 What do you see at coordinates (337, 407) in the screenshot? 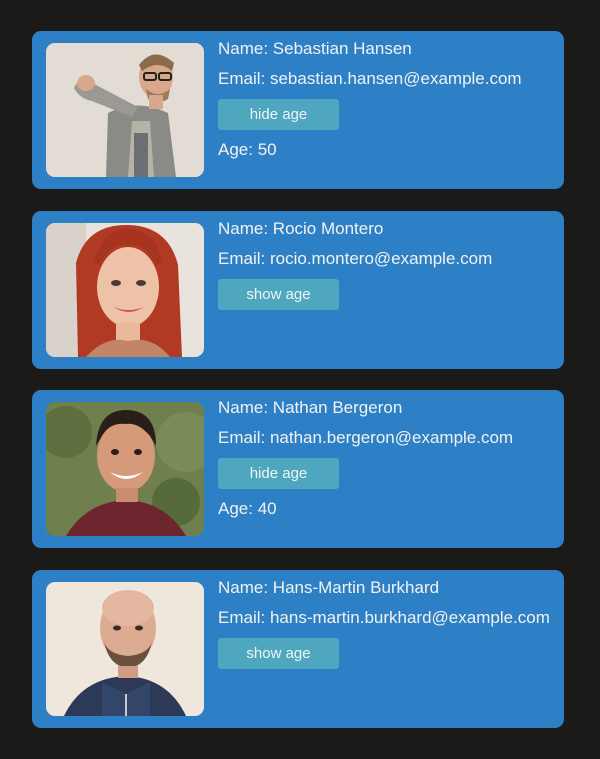
I see `name-value: Nathan Bergeron` at bounding box center [337, 407].